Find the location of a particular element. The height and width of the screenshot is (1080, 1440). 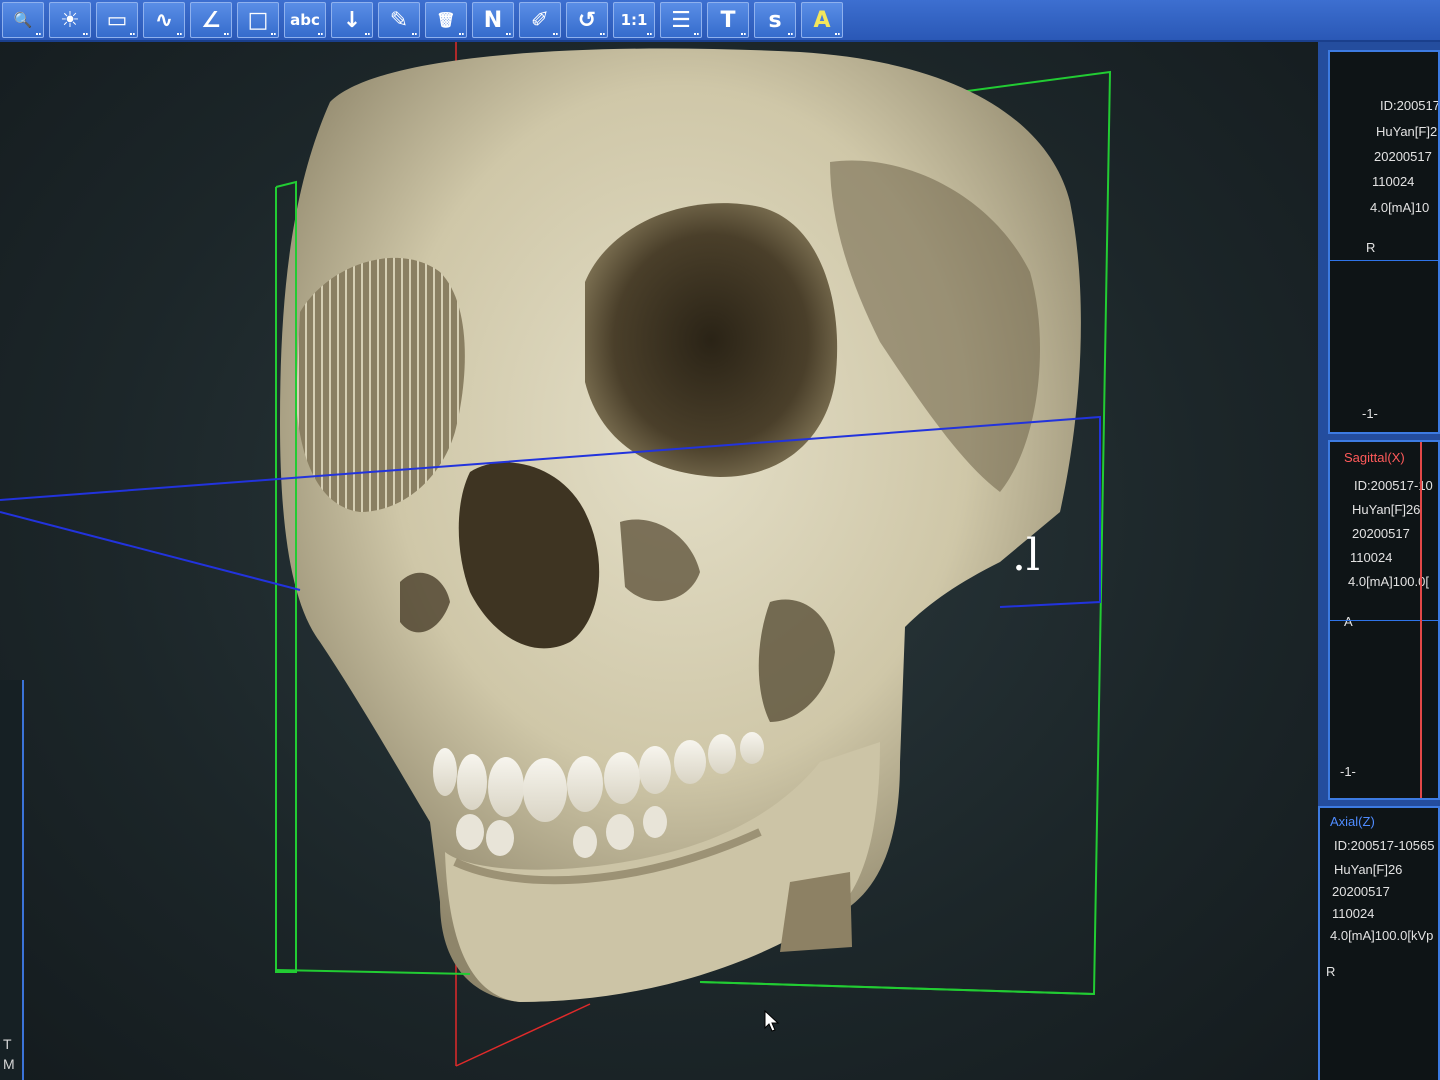

left-strip-label-m: M is located at coordinates (9, 1064).